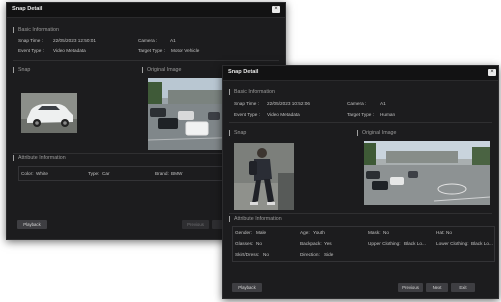 This screenshot has height=302, width=501. Describe the element at coordinates (328, 243) in the screenshot. I see `backpack-value: Yes` at that location.